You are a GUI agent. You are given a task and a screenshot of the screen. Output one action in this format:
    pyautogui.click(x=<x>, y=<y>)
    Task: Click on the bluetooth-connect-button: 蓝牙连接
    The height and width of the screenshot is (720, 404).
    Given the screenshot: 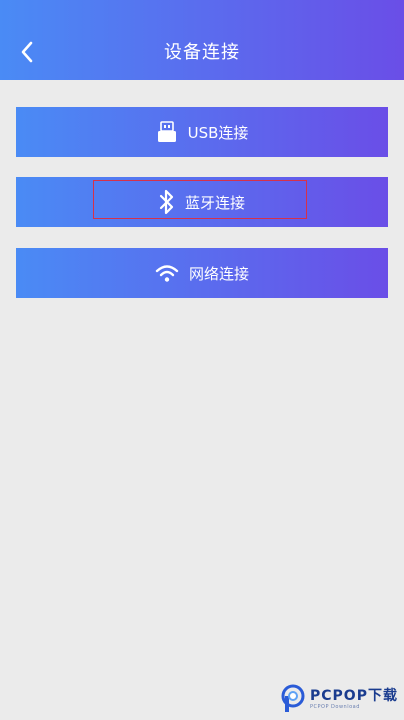 What is the action you would take?
    pyautogui.click(x=202, y=202)
    